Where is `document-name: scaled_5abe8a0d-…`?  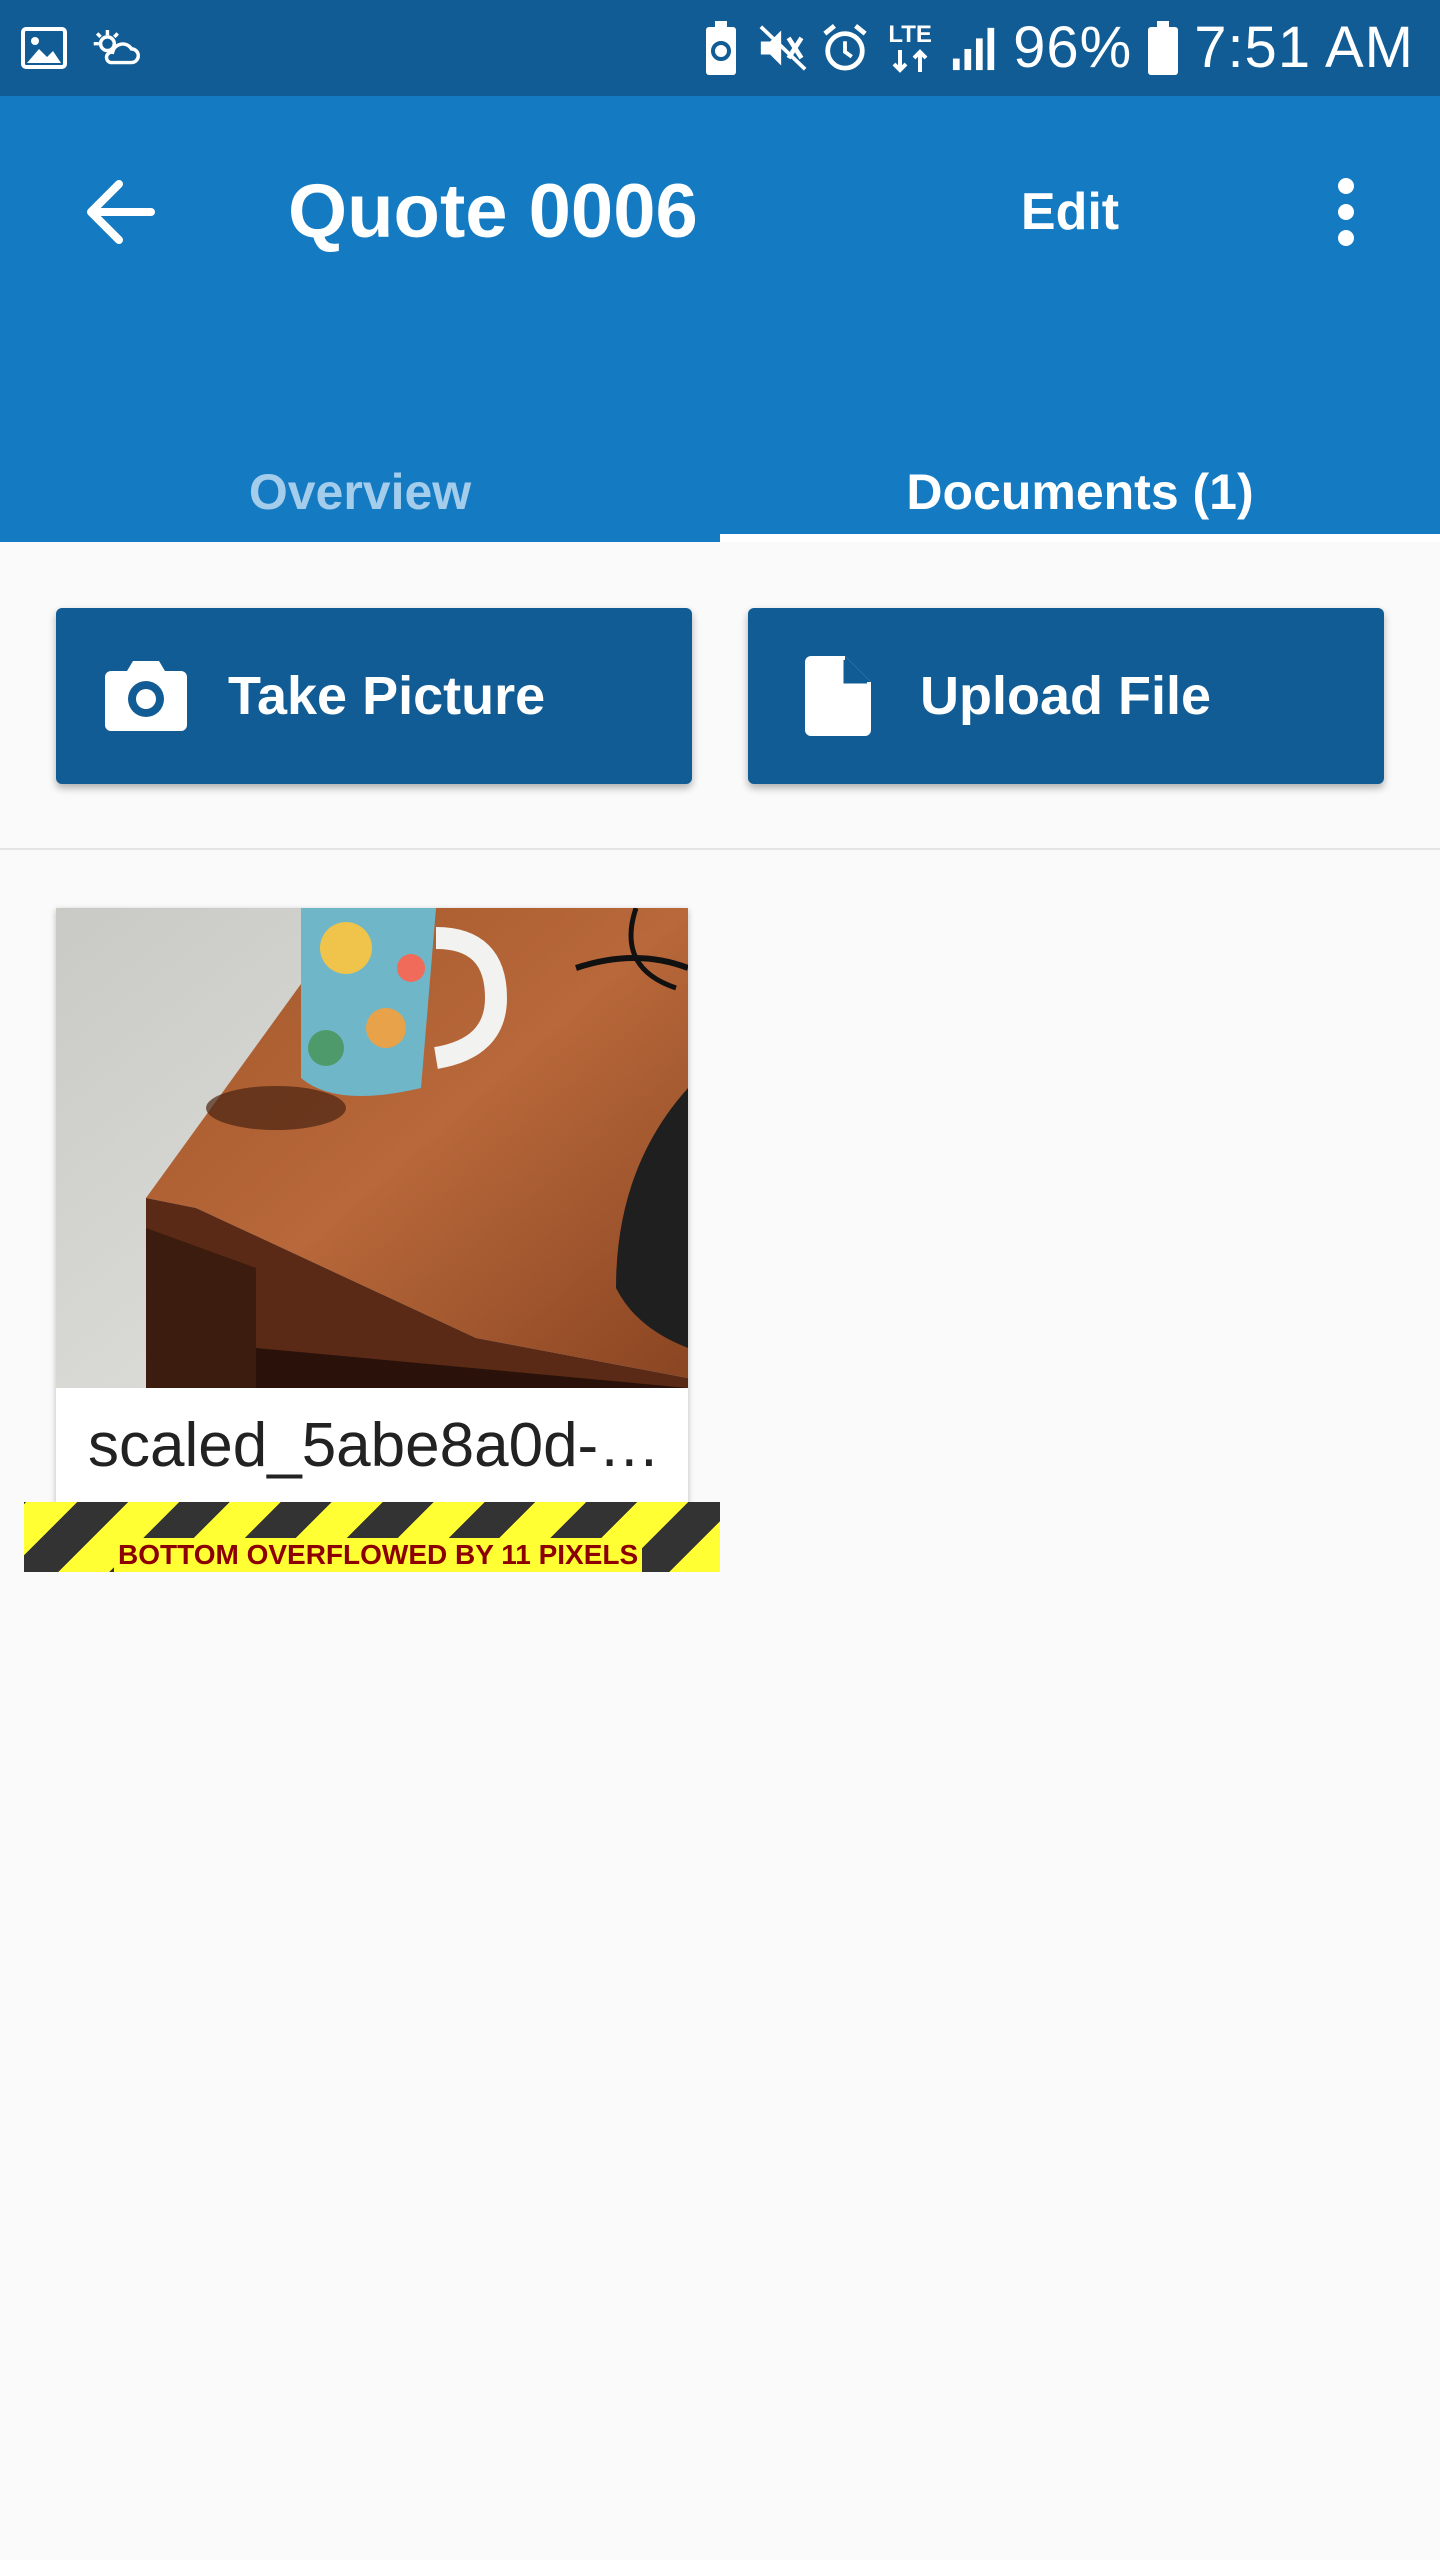 document-name: scaled_5abe8a0d-… is located at coordinates (374, 1445).